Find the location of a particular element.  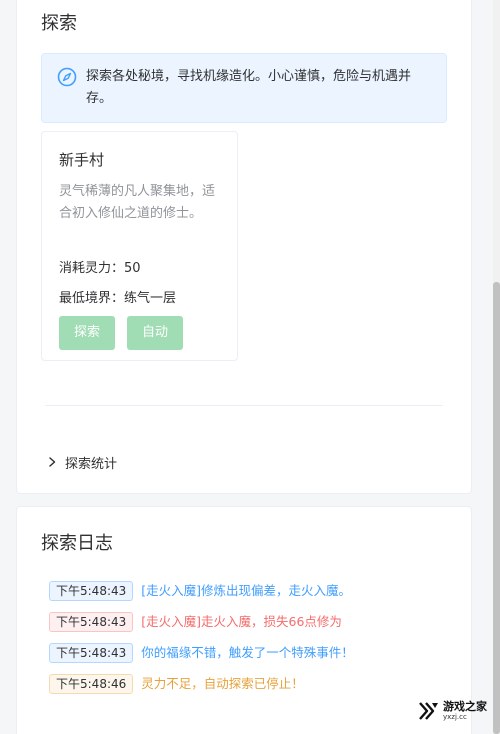

explore-stats-collapse: 探索统计 is located at coordinates (81, 462).